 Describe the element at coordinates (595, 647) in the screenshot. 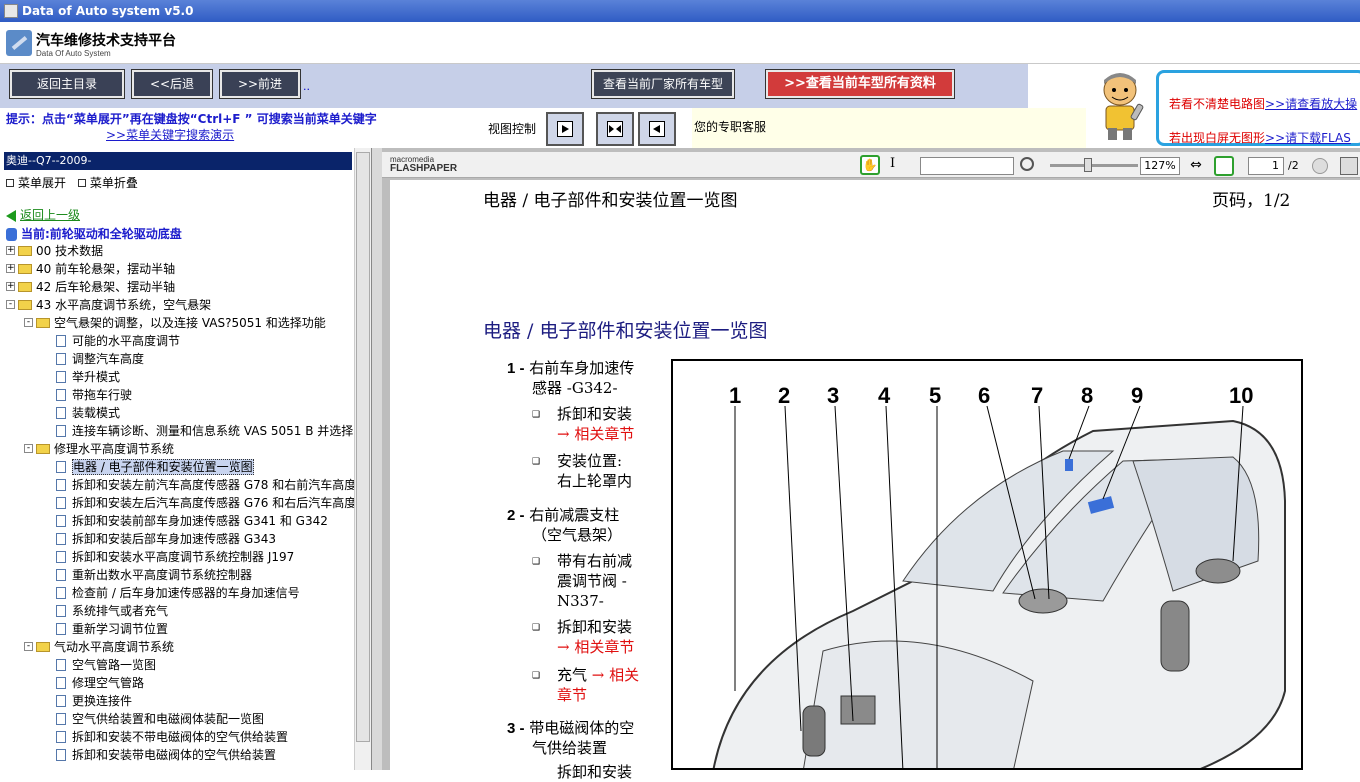

I see `item-2-link: → 相关章节` at that location.